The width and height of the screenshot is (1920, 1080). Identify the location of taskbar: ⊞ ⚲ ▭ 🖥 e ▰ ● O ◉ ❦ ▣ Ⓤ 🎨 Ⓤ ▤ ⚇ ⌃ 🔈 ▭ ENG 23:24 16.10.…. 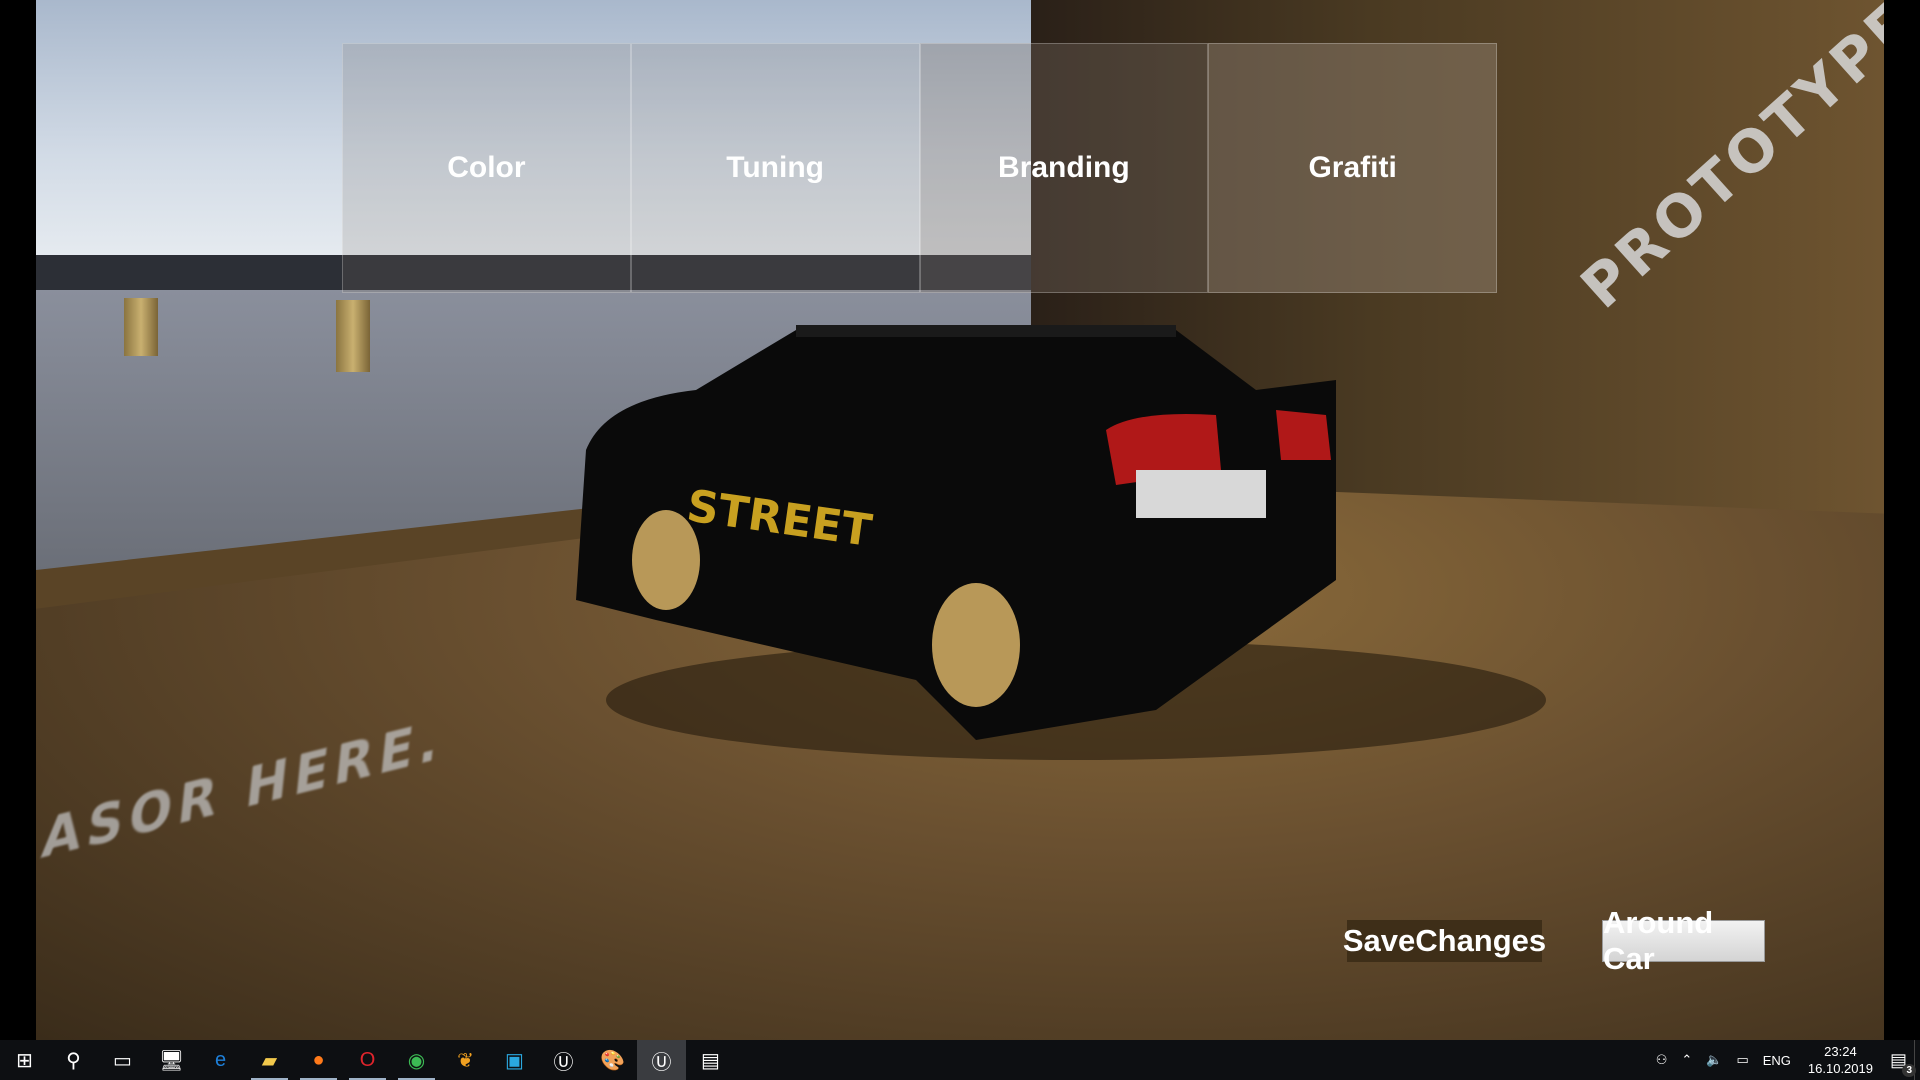
(960, 1060).